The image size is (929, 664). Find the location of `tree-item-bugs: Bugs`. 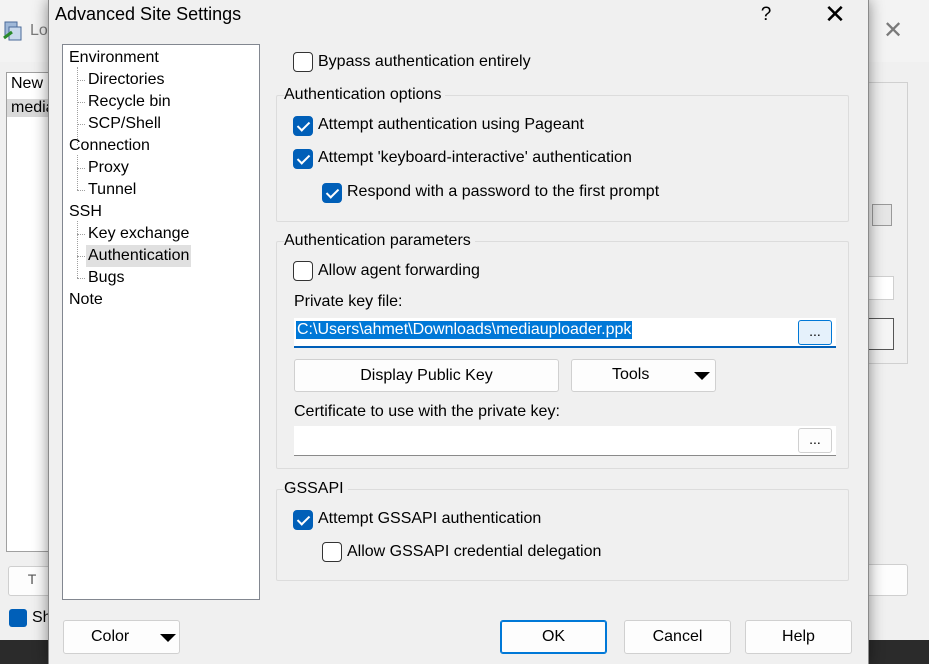

tree-item-bugs: Bugs is located at coordinates (106, 278).